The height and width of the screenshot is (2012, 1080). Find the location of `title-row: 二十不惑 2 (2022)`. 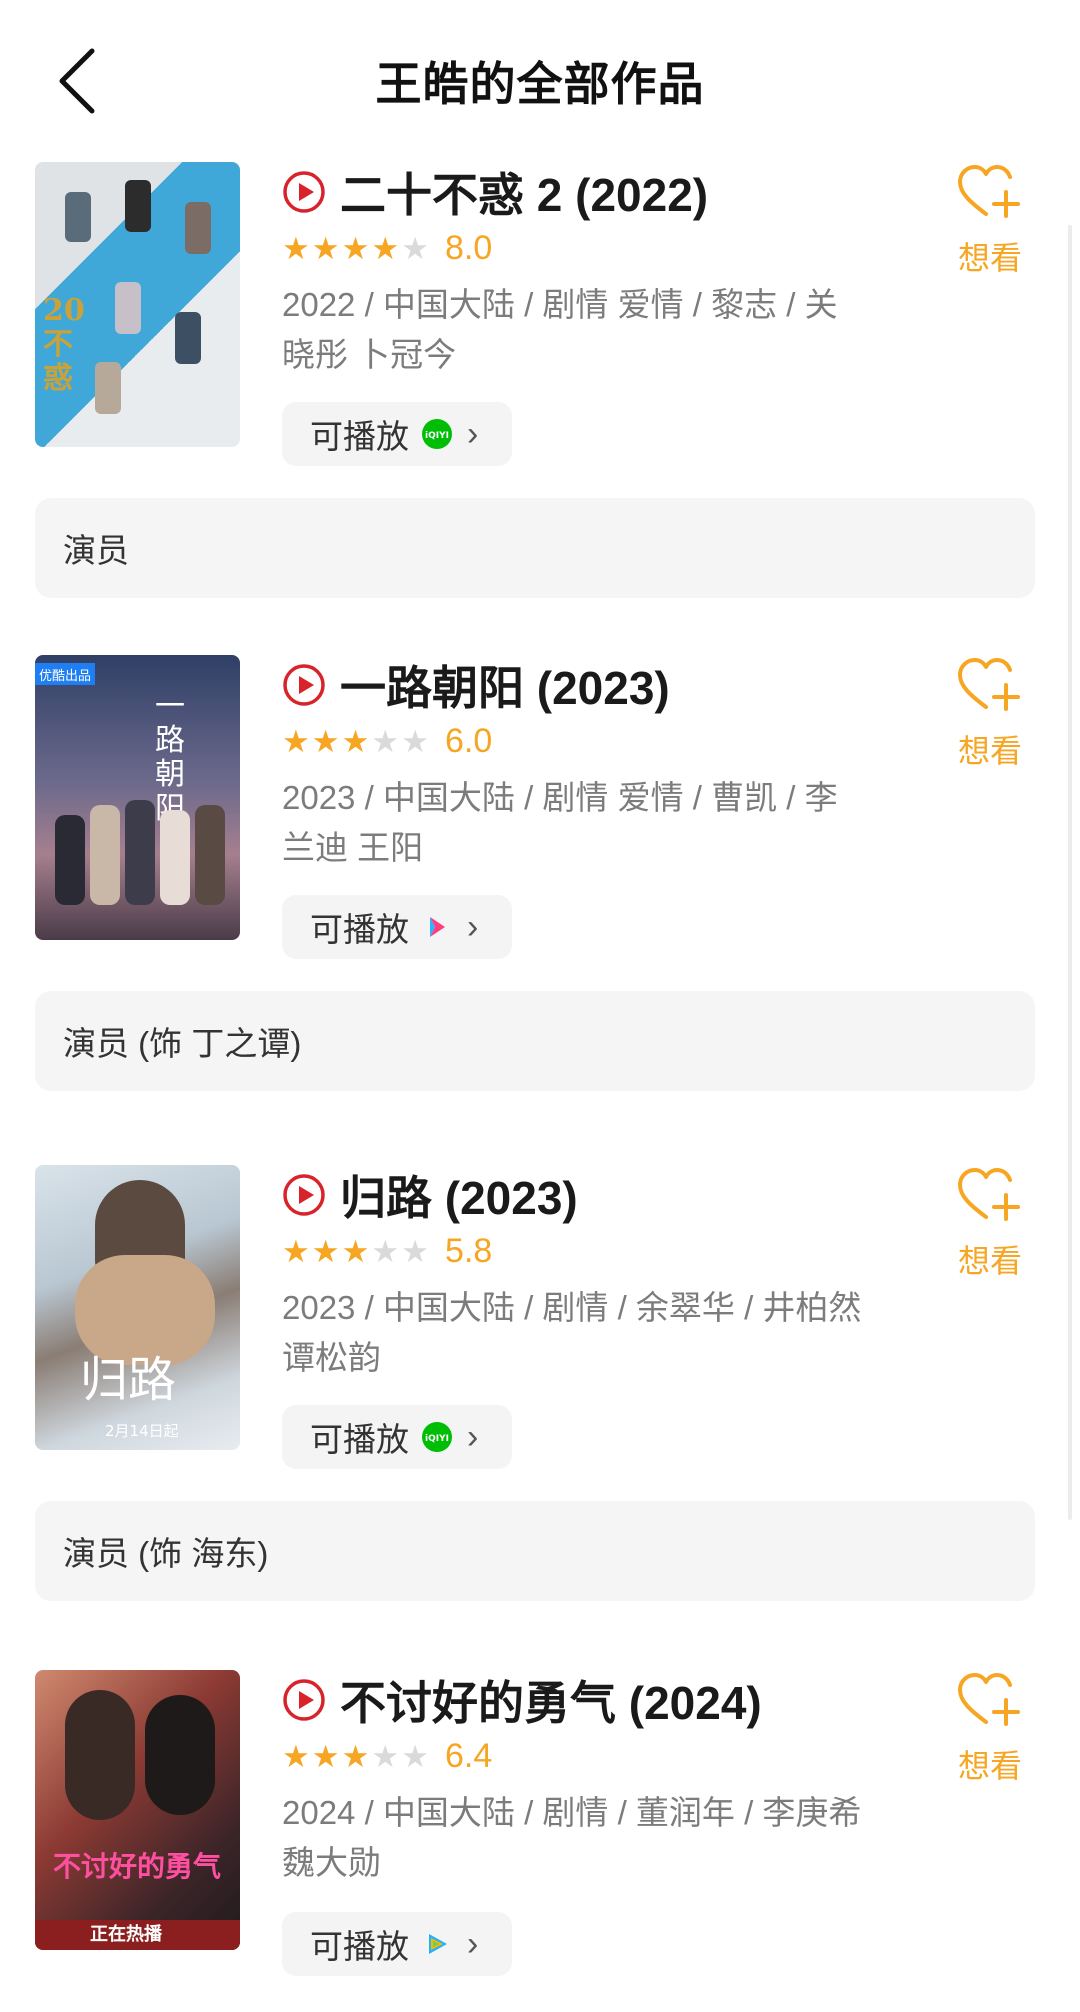

title-row: 二十不惑 2 (2022) is located at coordinates (495, 192).